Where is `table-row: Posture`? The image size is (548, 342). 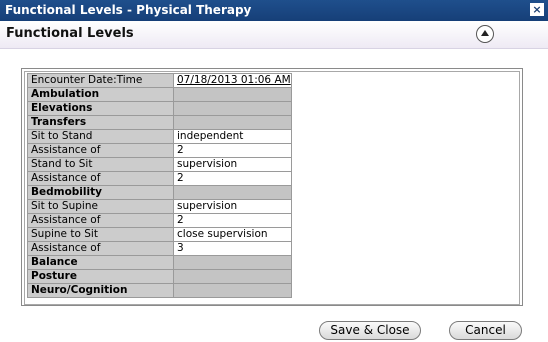 table-row: Posture is located at coordinates (159, 276).